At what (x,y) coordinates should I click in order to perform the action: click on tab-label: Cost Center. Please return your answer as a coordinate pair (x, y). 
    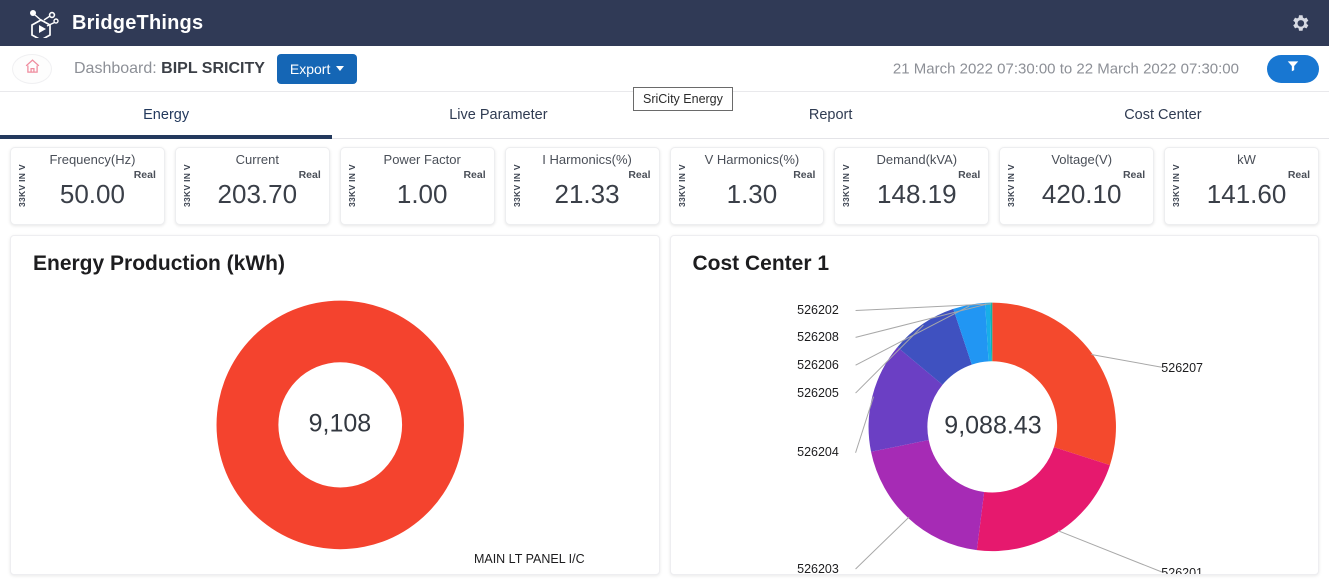
    Looking at the image, I should click on (1163, 115).